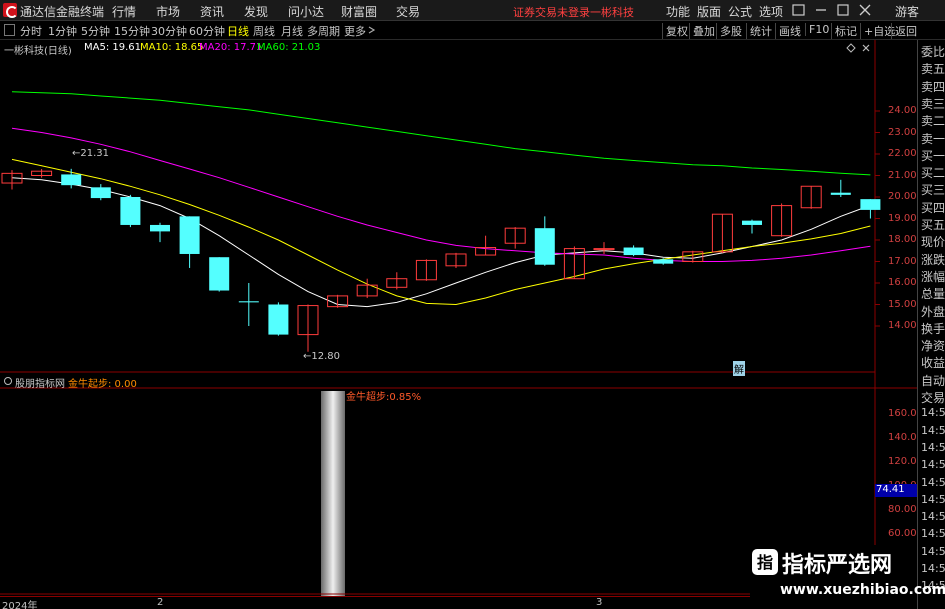 Image resolution: width=945 pixels, height=609 pixels. What do you see at coordinates (902, 153) in the screenshot?
I see `y-tick-label: 22.00` at bounding box center [902, 153].